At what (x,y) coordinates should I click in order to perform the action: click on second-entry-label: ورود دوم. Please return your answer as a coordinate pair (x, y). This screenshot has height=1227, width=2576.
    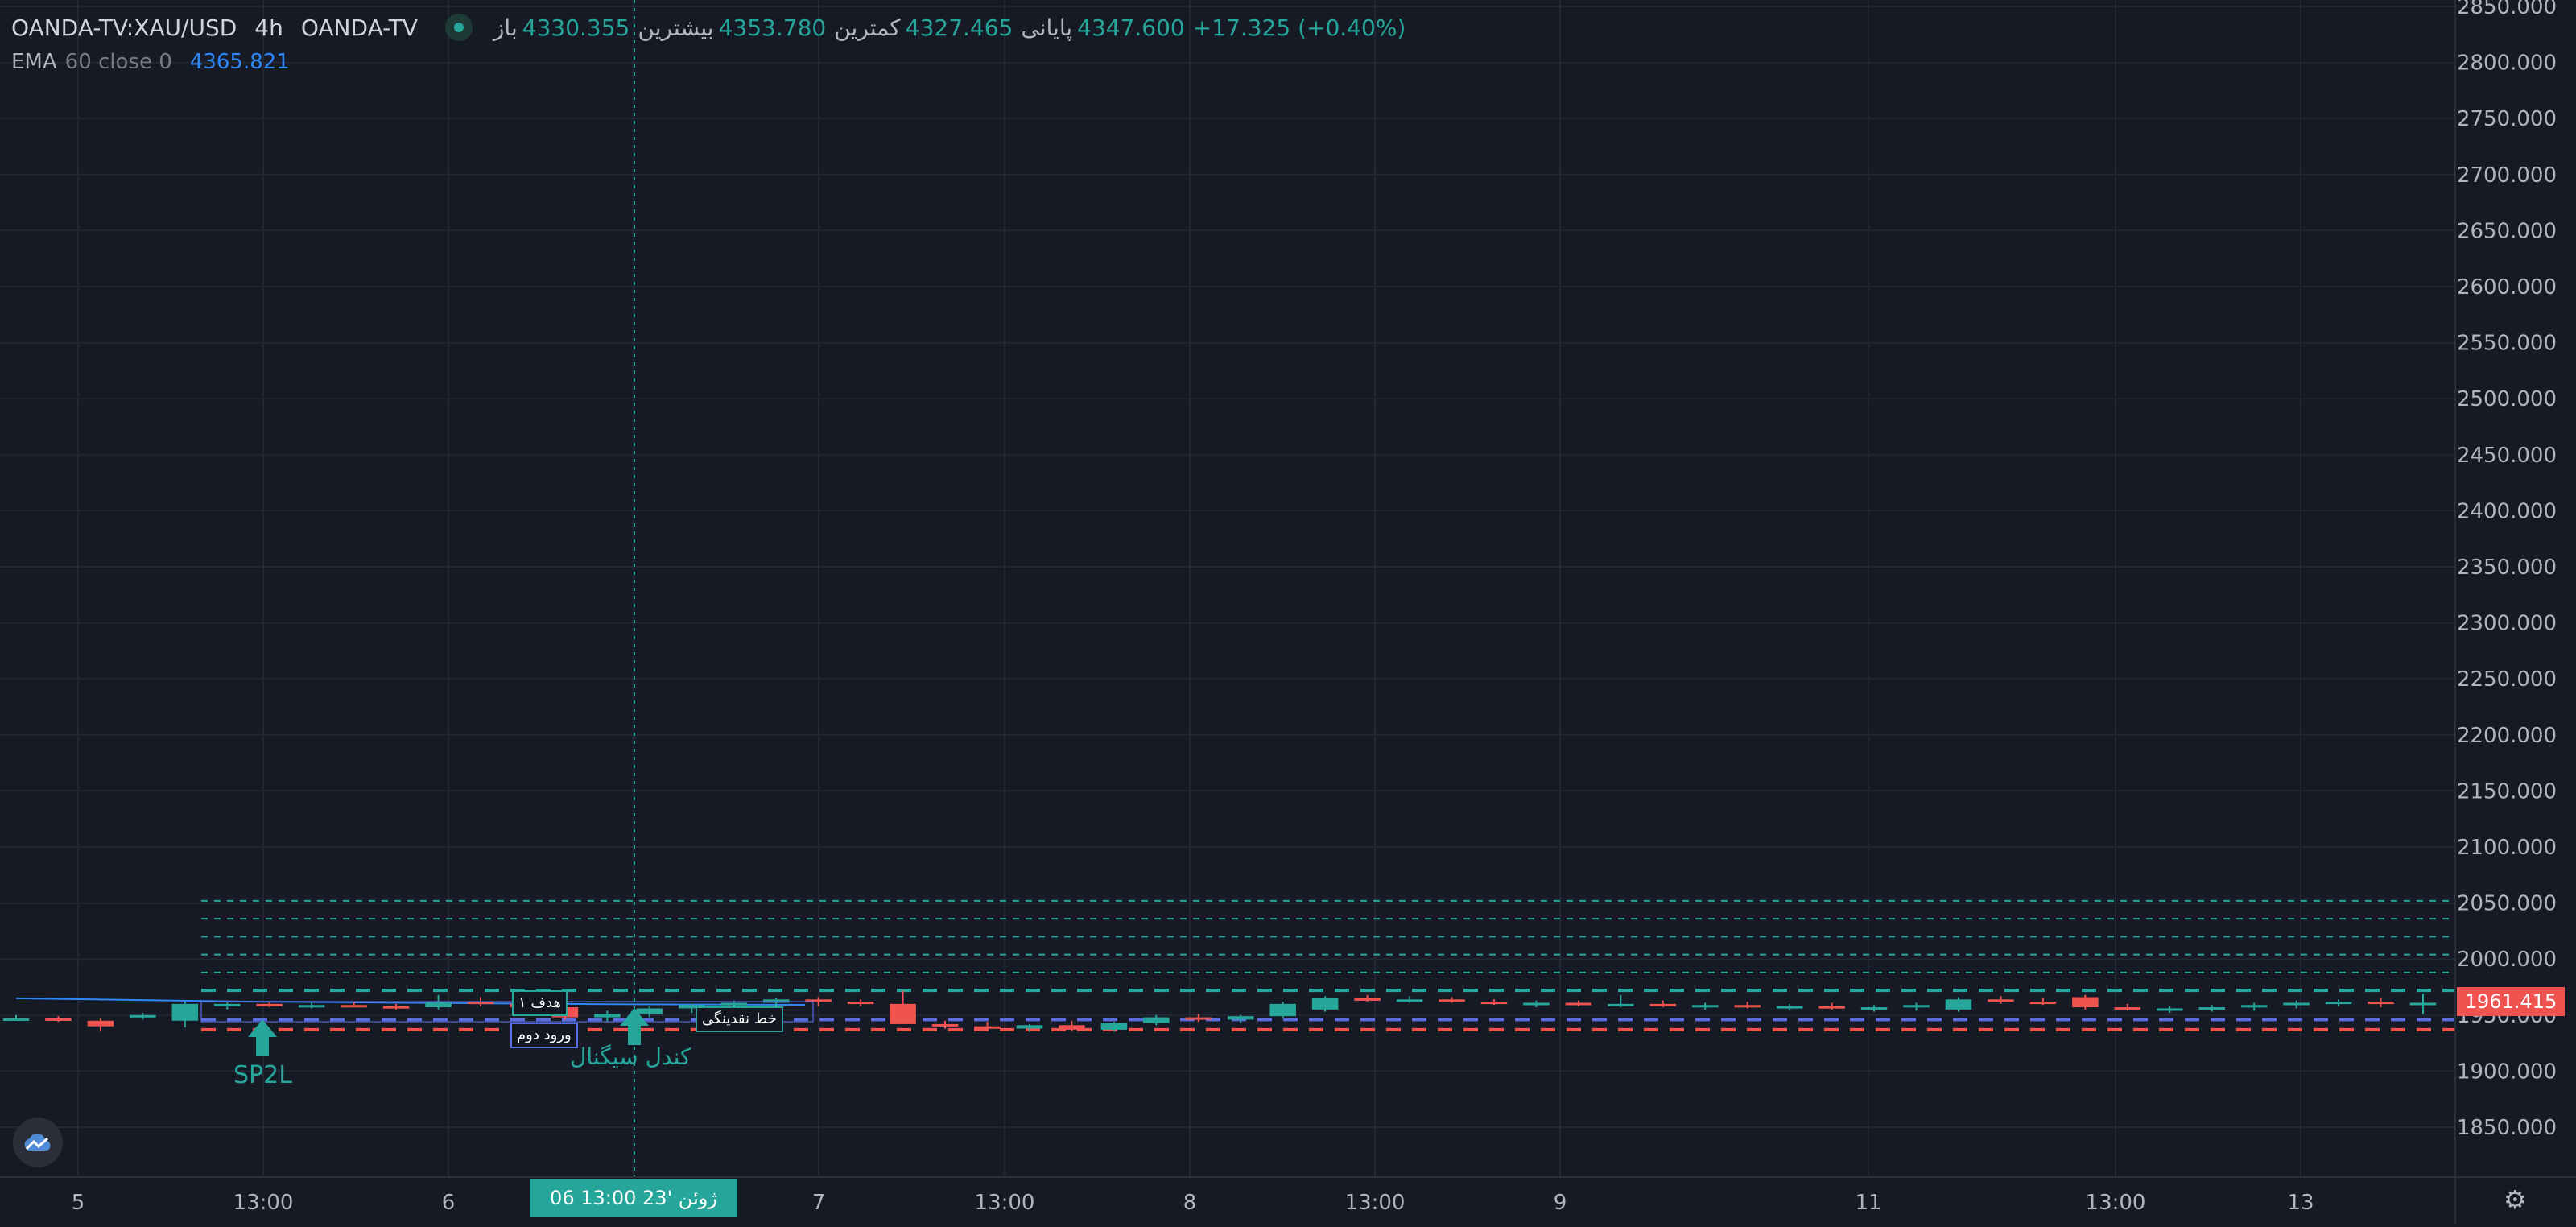
    Looking at the image, I should click on (544, 1035).